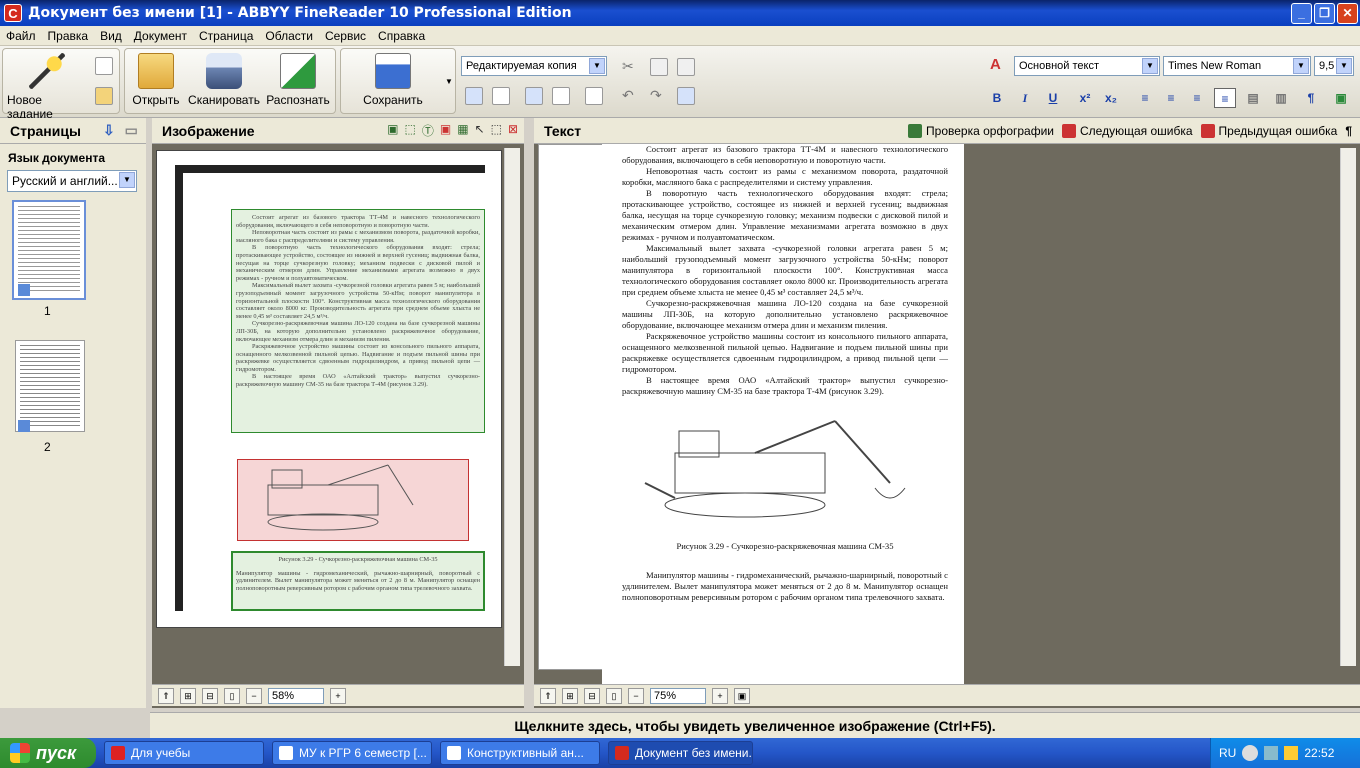  I want to click on minimize-button: _, so click(1301, 13).